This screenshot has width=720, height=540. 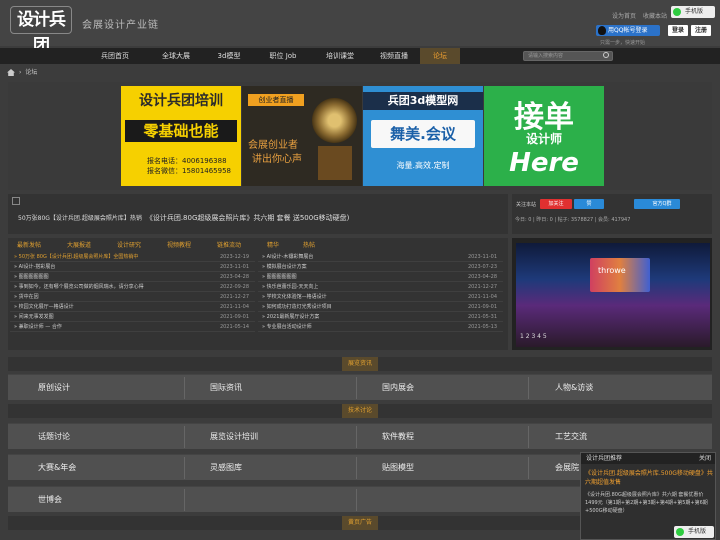 What do you see at coordinates (79, 287) in the screenshot?
I see `news-title: » 事到如今，还有哪个展览公司做的烟风瑞水，请分享心得` at bounding box center [79, 287].